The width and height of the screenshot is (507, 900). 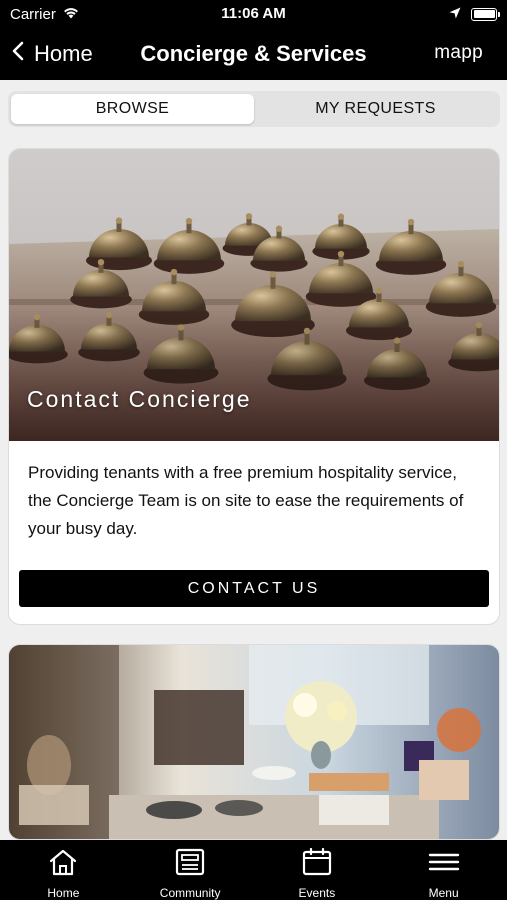 I want to click on card-title: Contact Concierge, so click(x=139, y=399).